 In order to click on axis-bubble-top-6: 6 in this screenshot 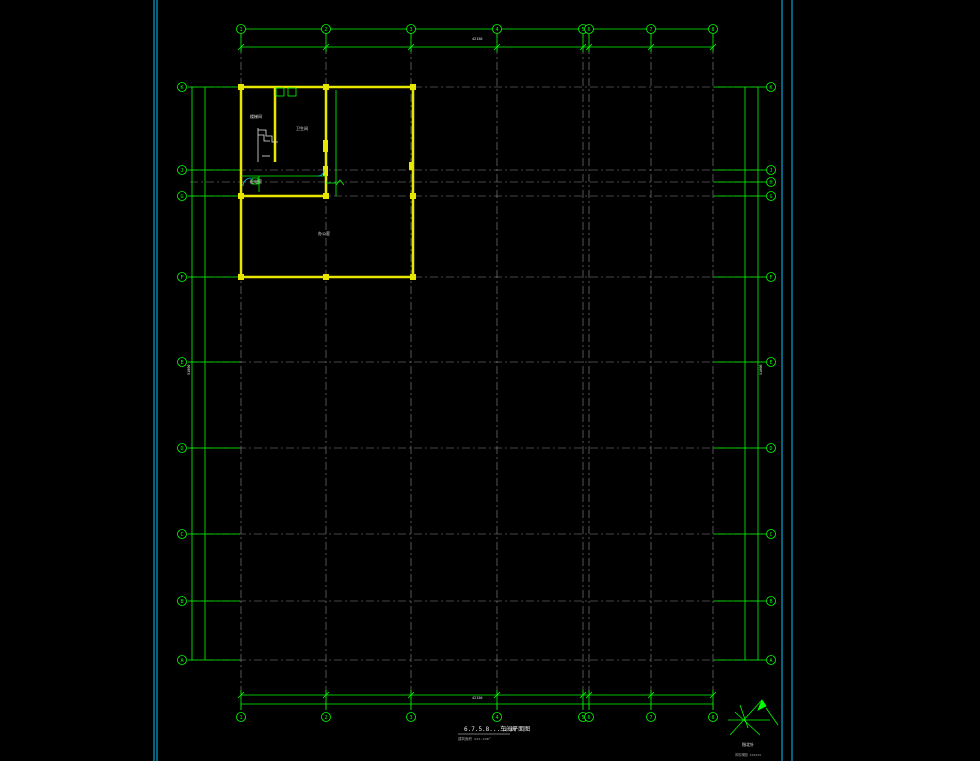, I will do `click(589, 29)`.